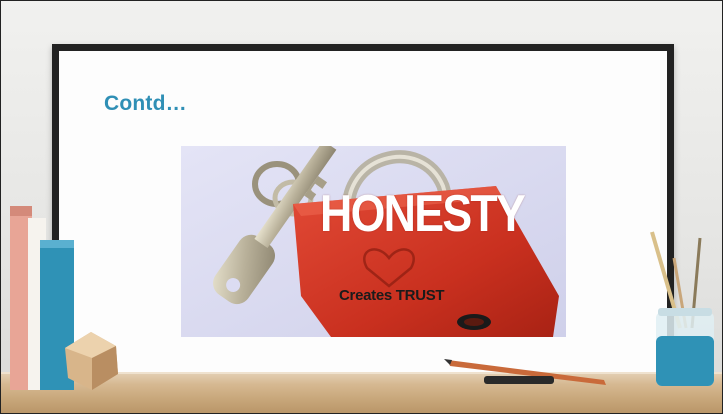 This screenshot has height=414, width=723. I want to click on jar-with-brushes, so click(680, 308).